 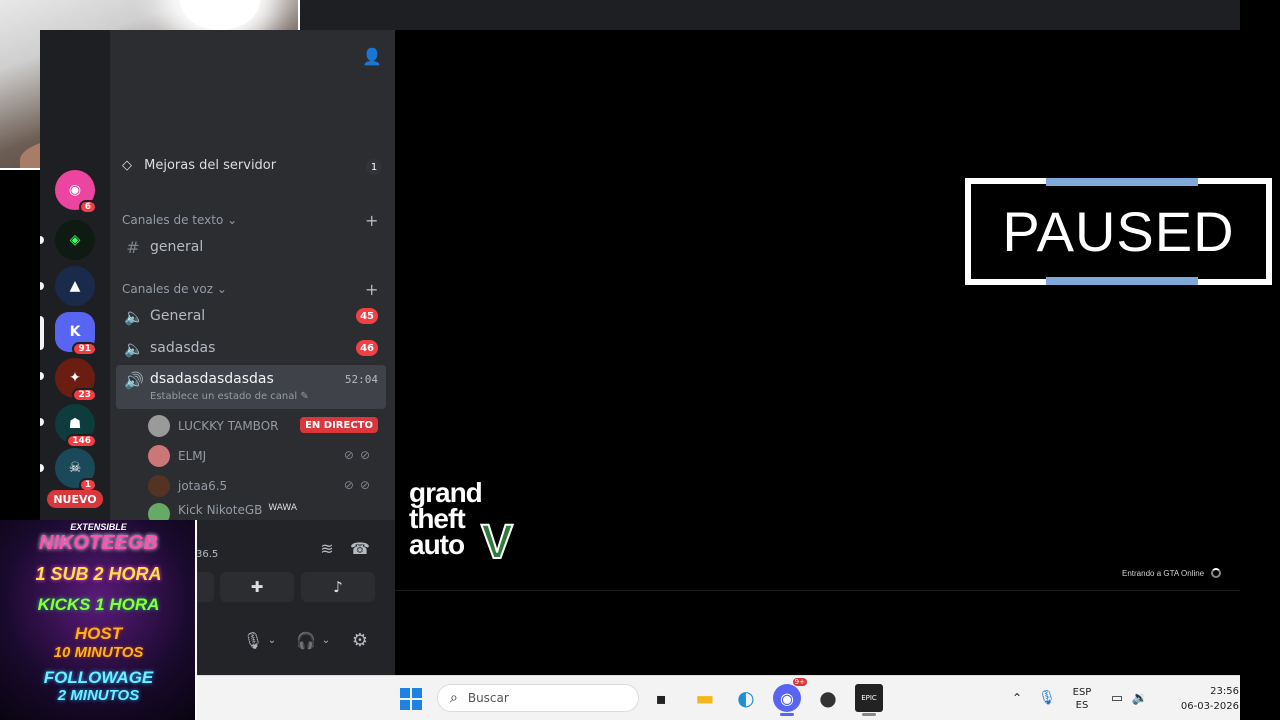 What do you see at coordinates (267, 486) in the screenshot?
I see `voice-user: jotaa6.5 ⊘⊘` at bounding box center [267, 486].